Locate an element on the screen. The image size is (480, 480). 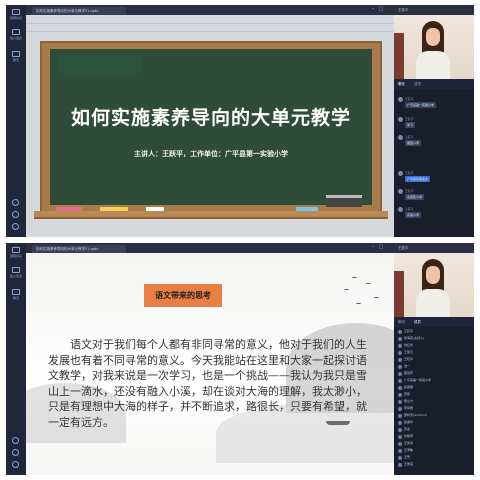
member-name: 刘丽萍 is located at coordinates (409, 436).